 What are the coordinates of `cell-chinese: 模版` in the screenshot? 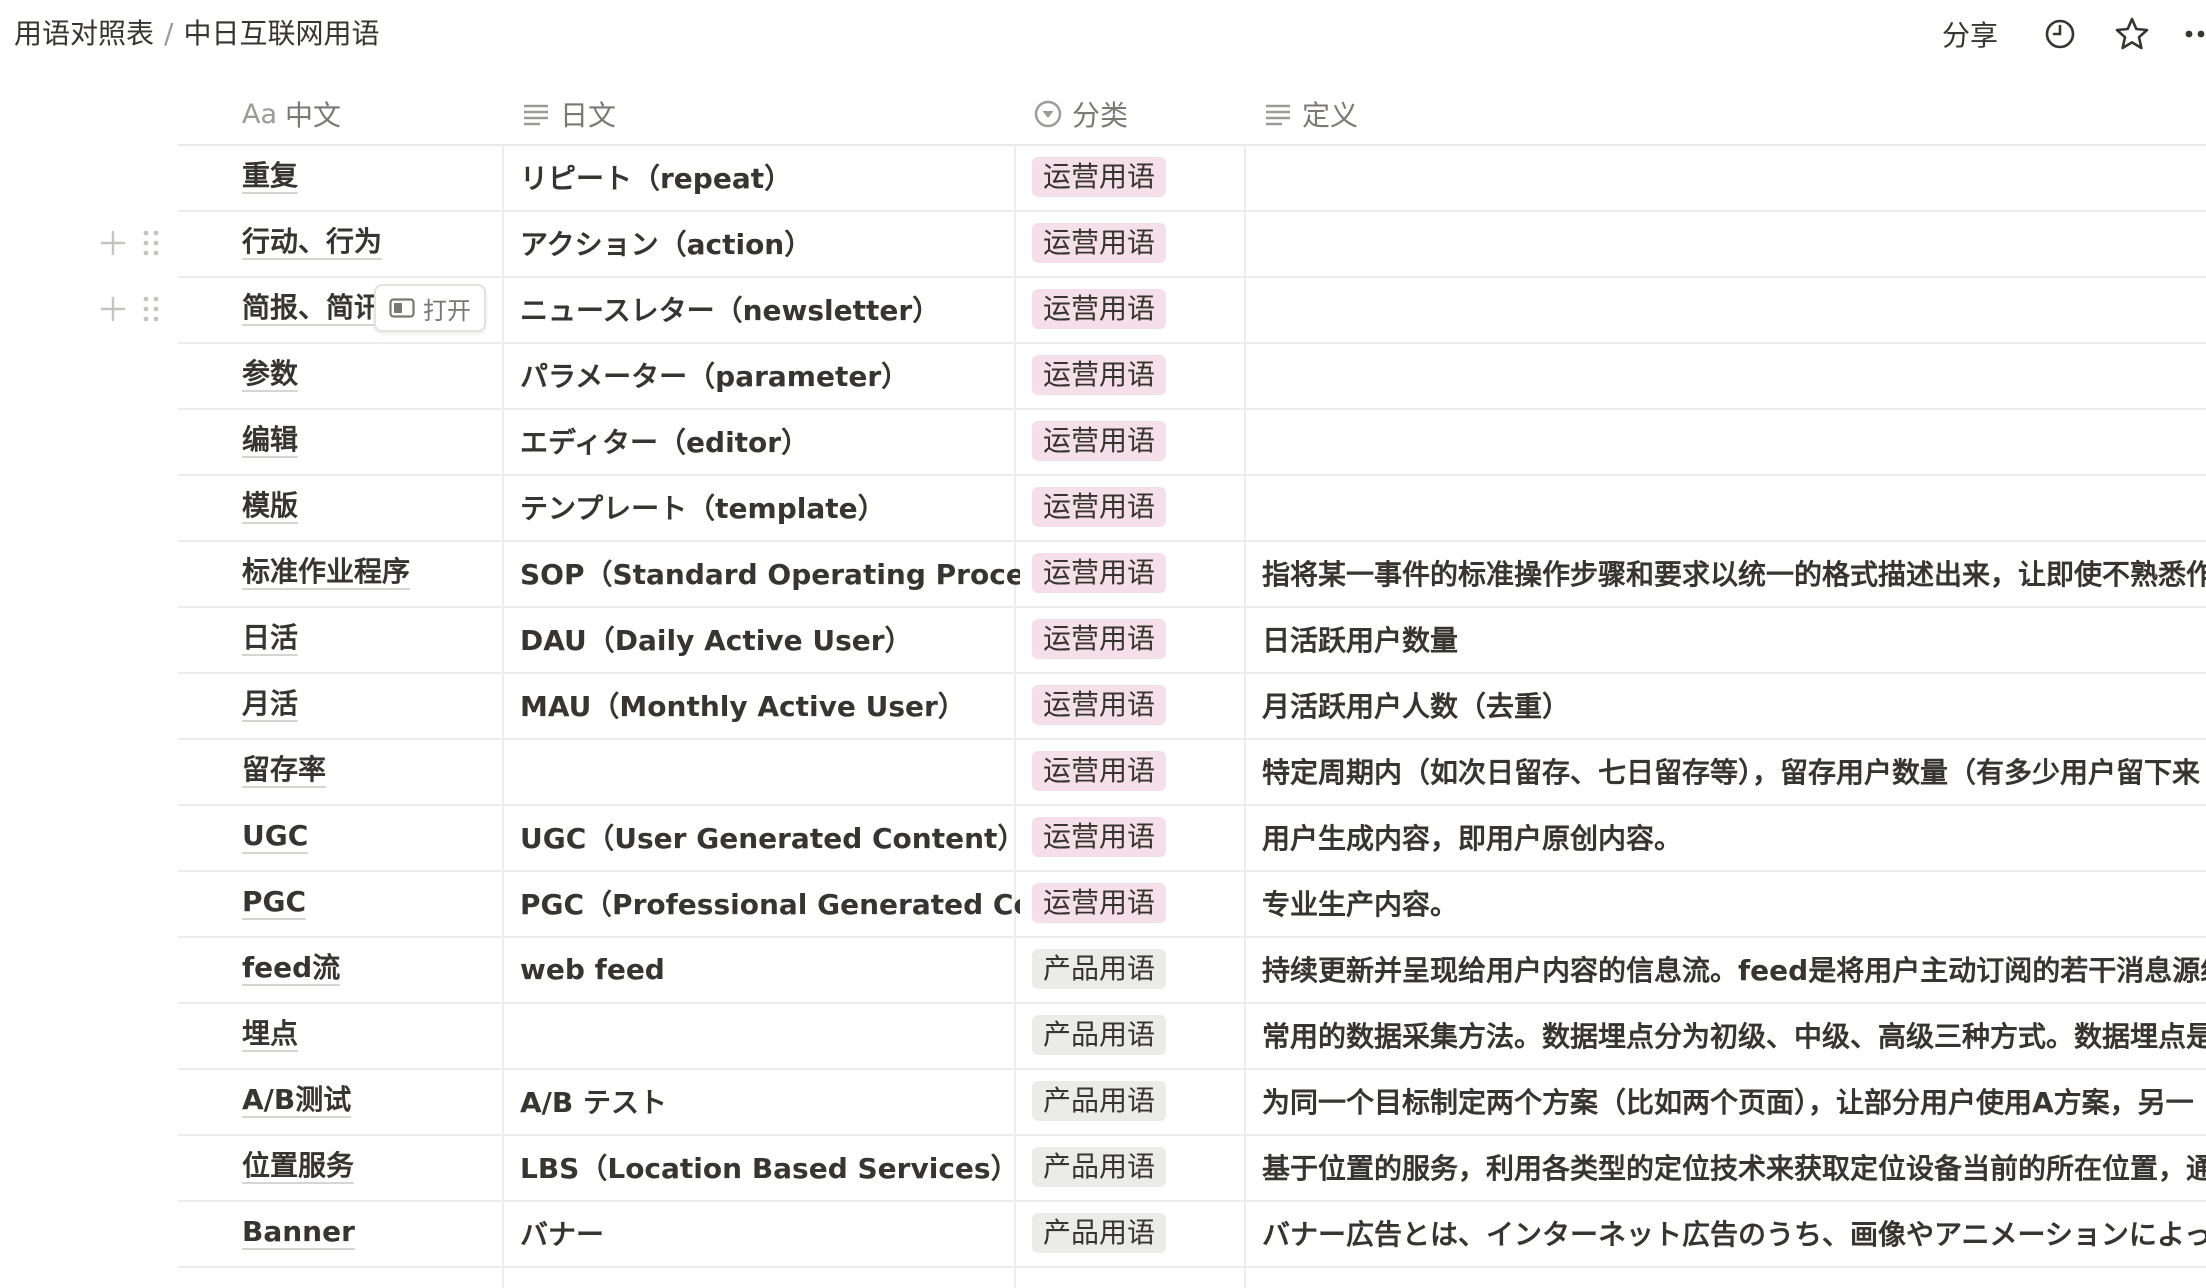 It's located at (372, 507).